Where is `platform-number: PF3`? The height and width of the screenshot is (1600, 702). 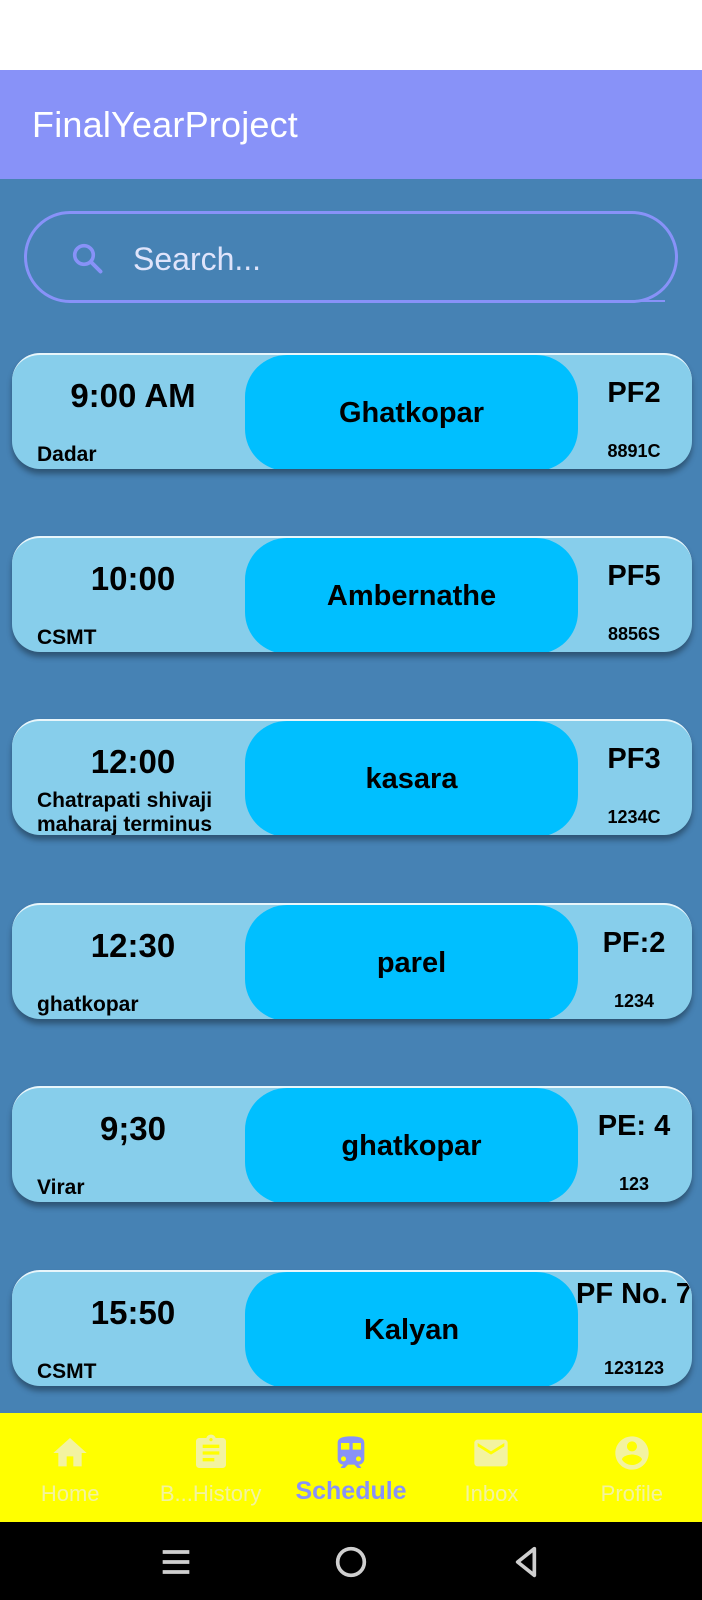
platform-number: PF3 is located at coordinates (634, 759).